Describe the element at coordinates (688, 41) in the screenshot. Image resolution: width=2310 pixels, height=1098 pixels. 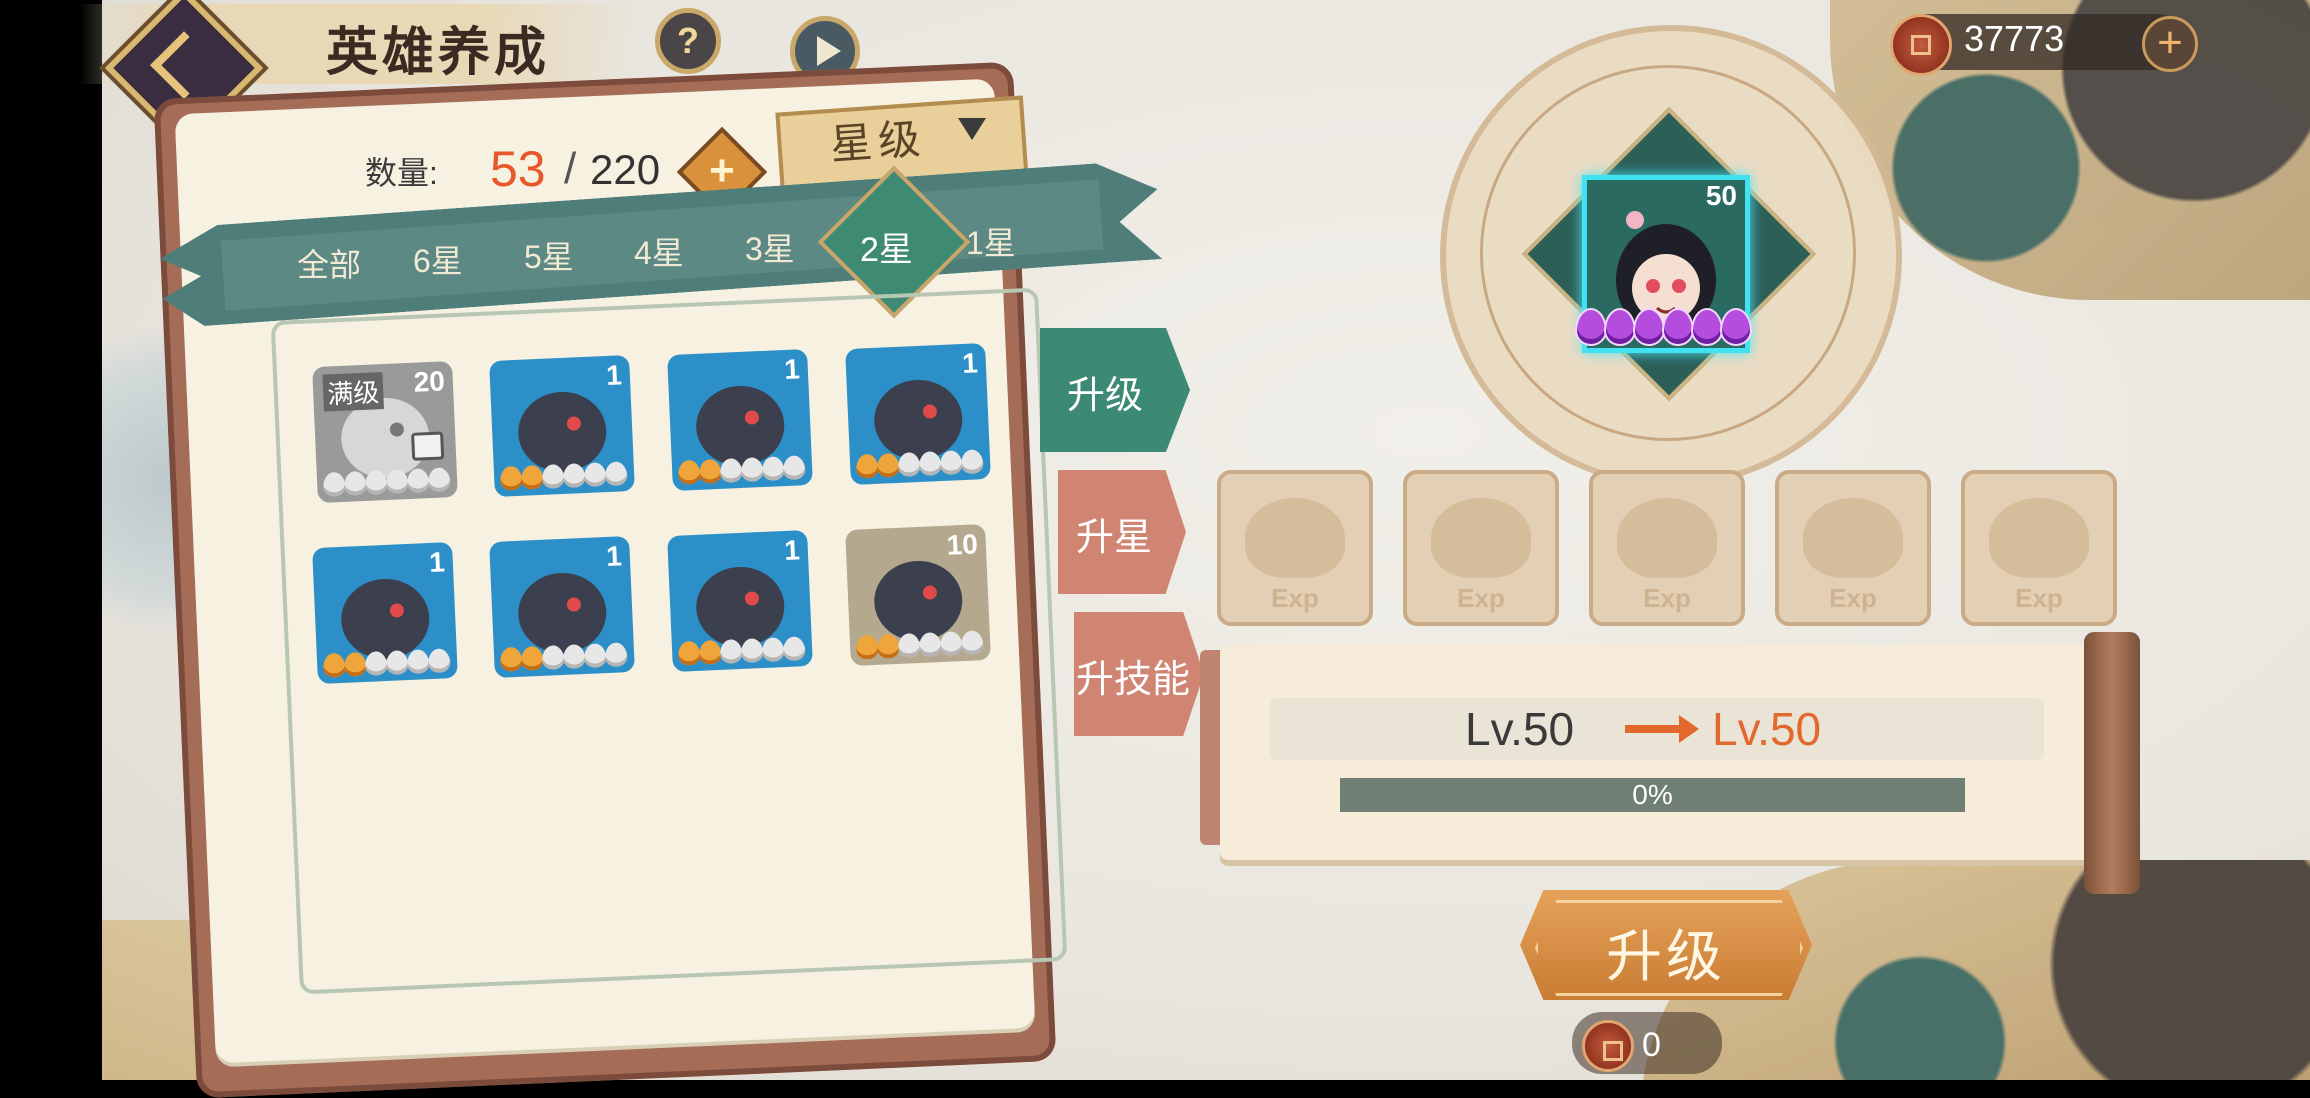
I see `help-button: ?` at that location.